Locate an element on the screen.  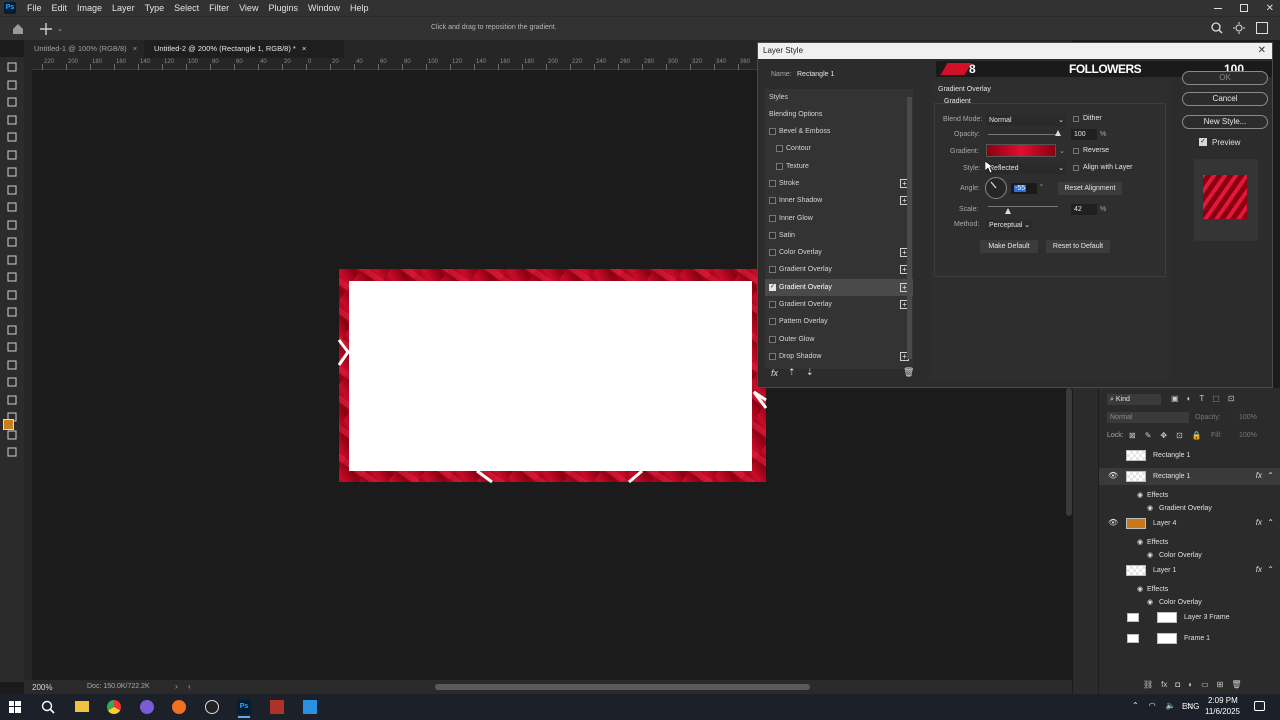
stamp-tool-icon is located at coordinates (12, 242).